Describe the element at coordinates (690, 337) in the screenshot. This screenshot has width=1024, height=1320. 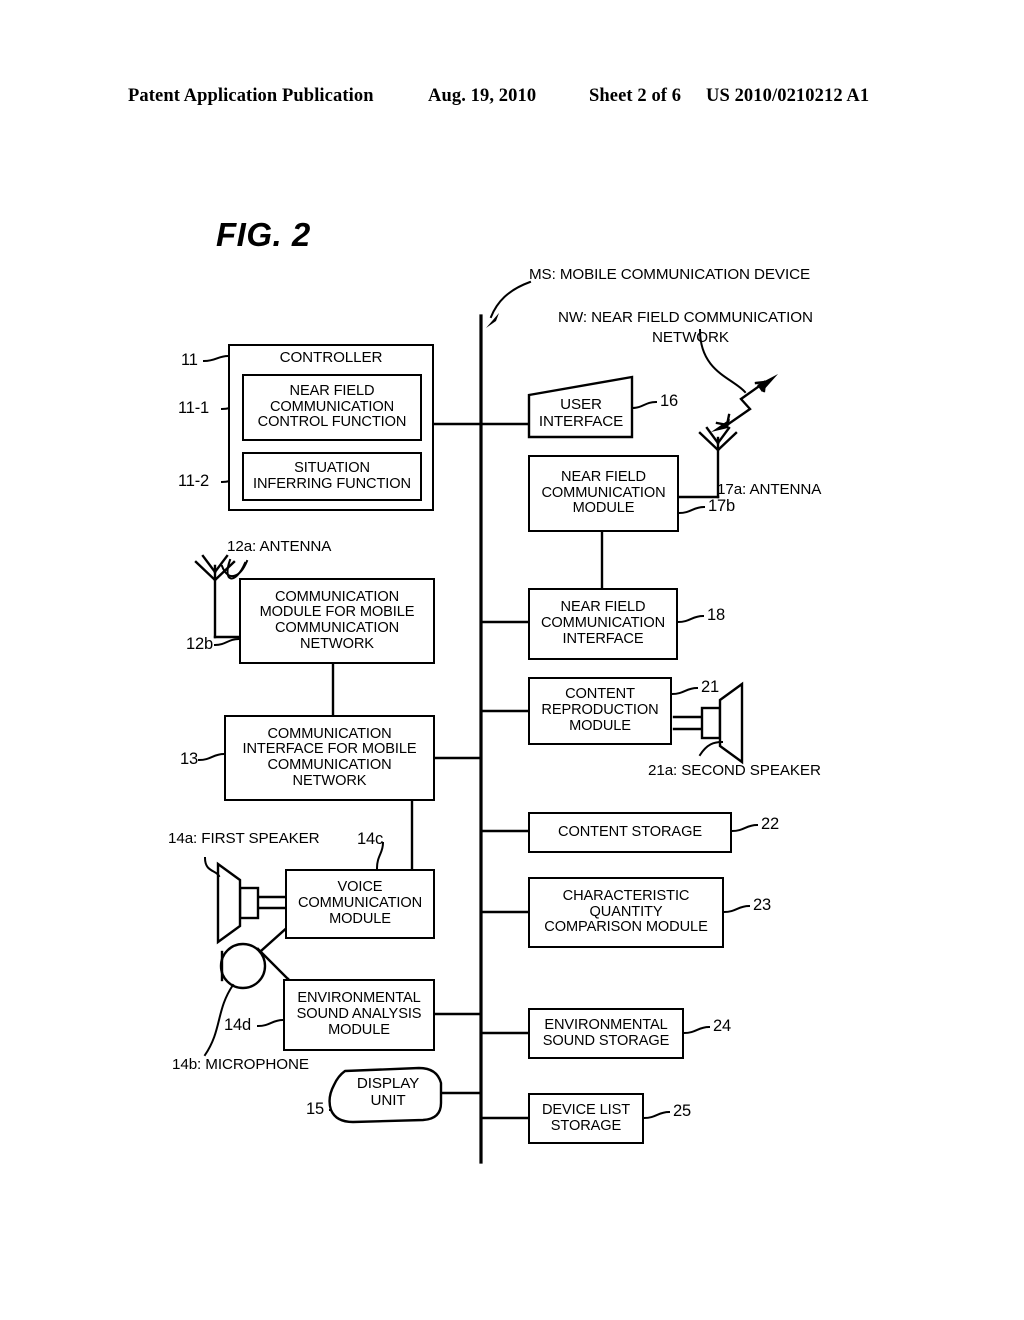
I see `callout-nw-line2: NETWORK` at that location.